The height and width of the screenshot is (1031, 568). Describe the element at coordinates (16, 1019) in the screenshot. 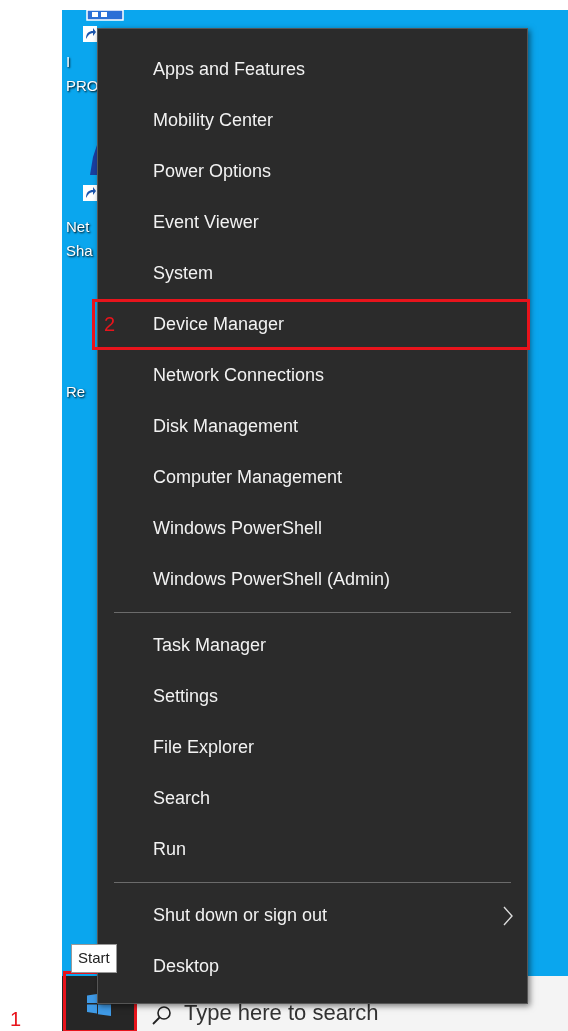

I see `annotation-number: 1` at that location.